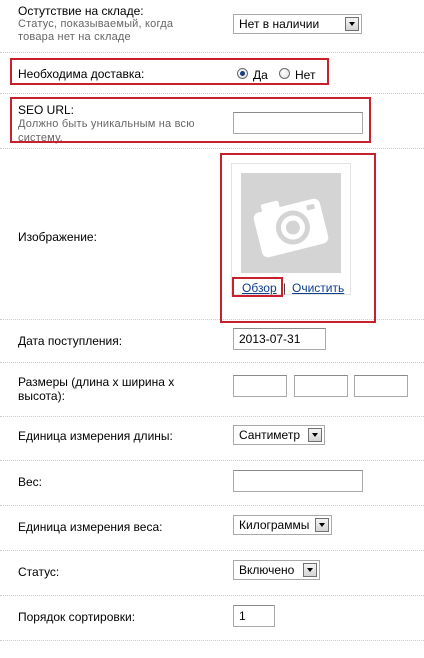 This screenshot has height=658, width=424. Describe the element at coordinates (90, 527) in the screenshot. I see `weight-class-label: Единица измерения веса:` at that location.